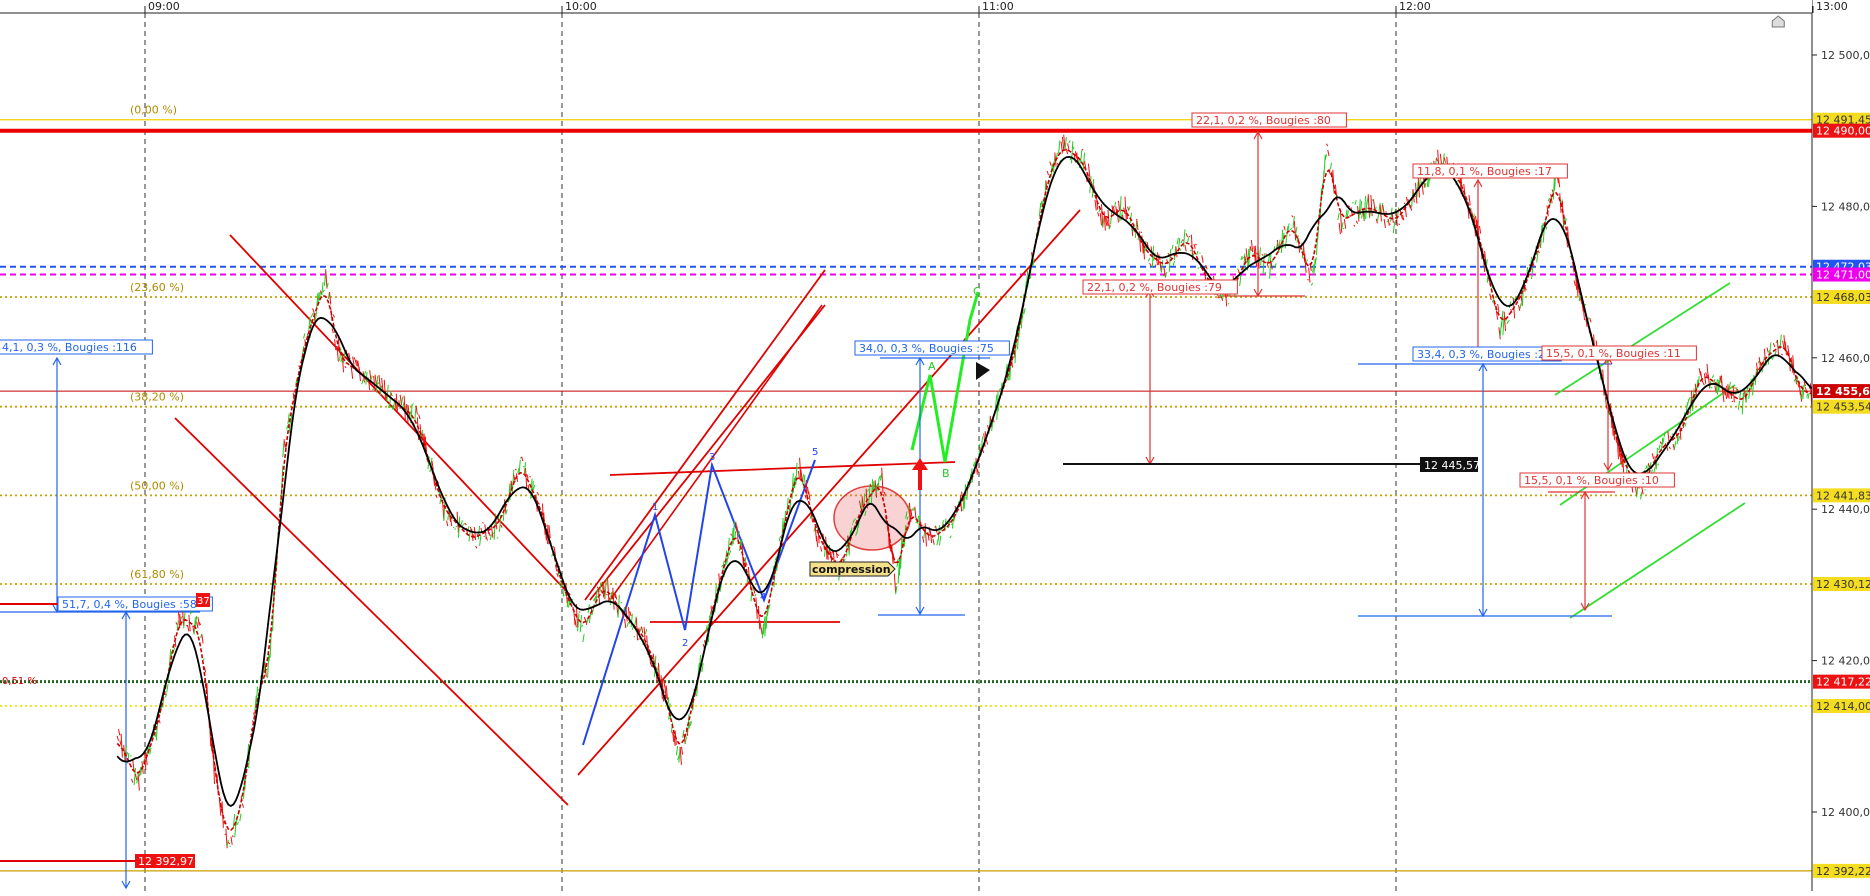 Image resolution: width=1870 pixels, height=896 pixels. What do you see at coordinates (1843, 495) in the screenshot?
I see `price-level-tag-label: 12 441,83` at bounding box center [1843, 495].